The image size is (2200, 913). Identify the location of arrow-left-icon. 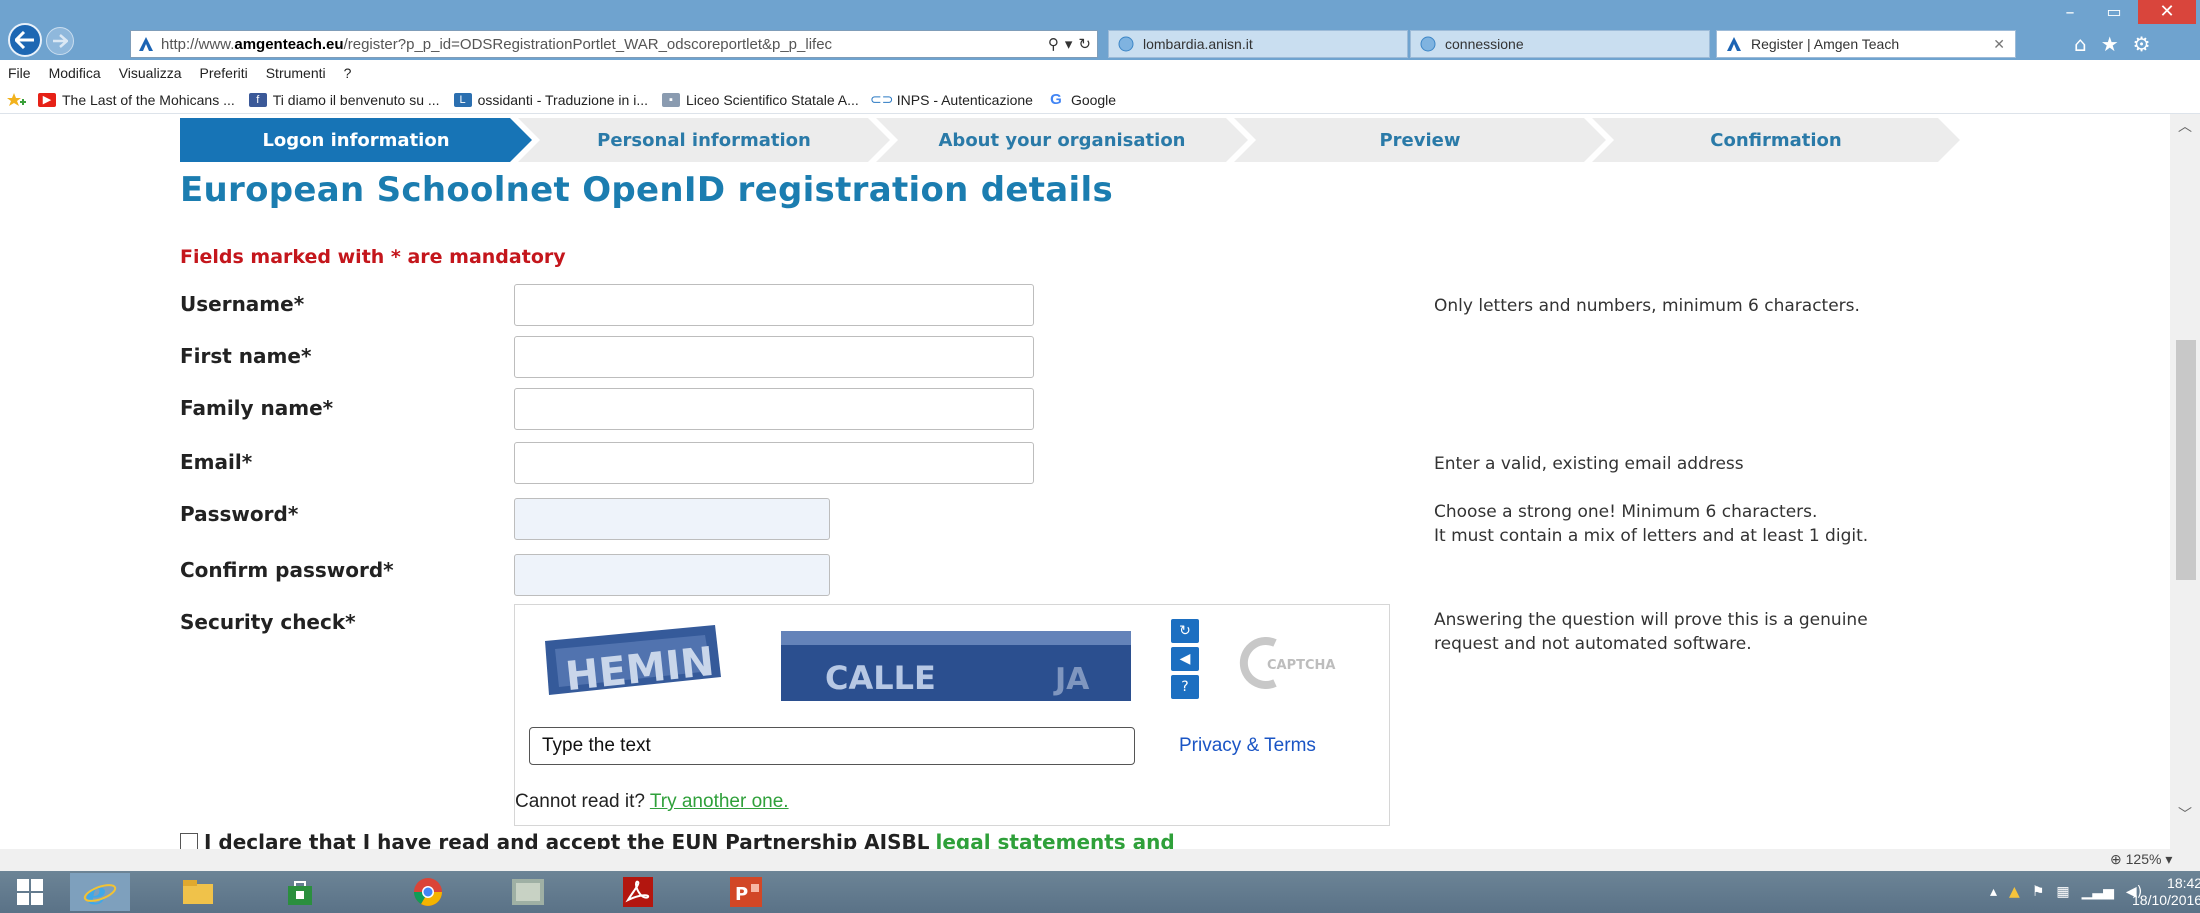
(24, 40).